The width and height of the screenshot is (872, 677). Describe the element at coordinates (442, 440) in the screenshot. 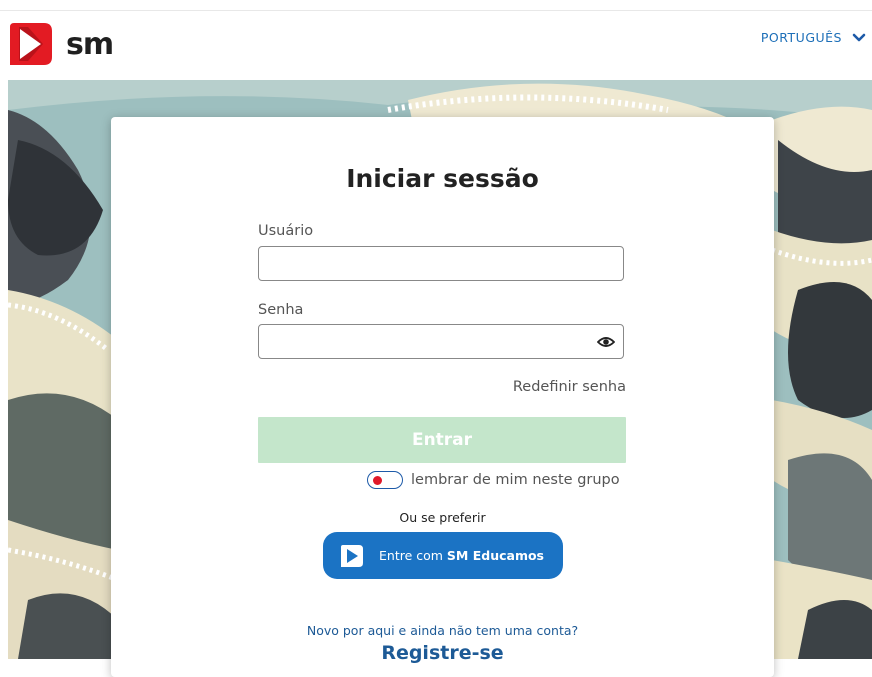

I see `login-button: Entrar` at that location.